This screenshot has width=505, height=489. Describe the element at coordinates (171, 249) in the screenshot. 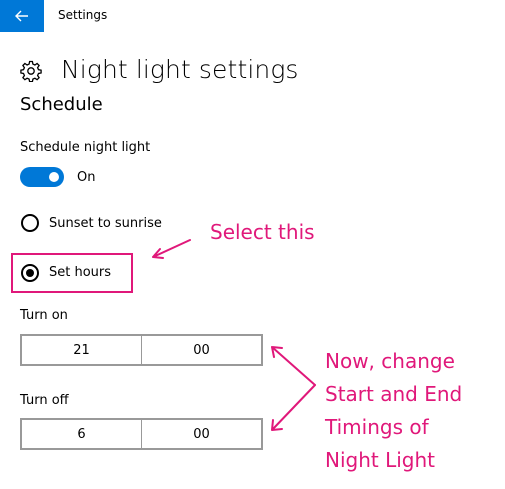

I see `arrow-to-set-hours` at that location.